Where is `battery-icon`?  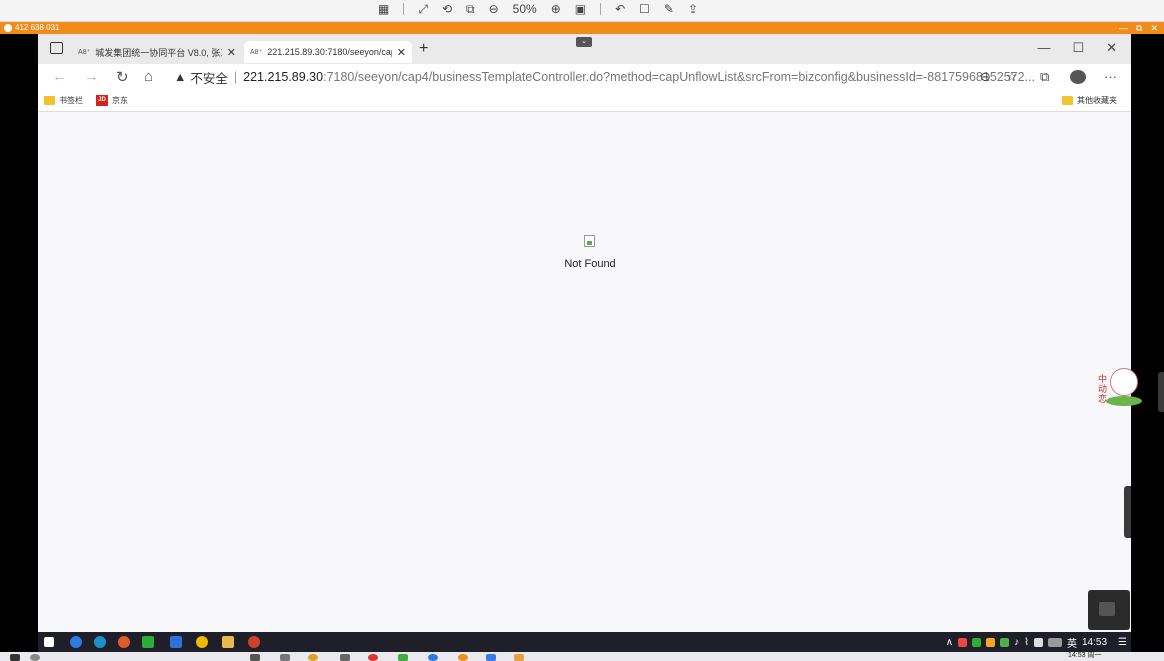
battery-icon is located at coordinates (1038, 642).